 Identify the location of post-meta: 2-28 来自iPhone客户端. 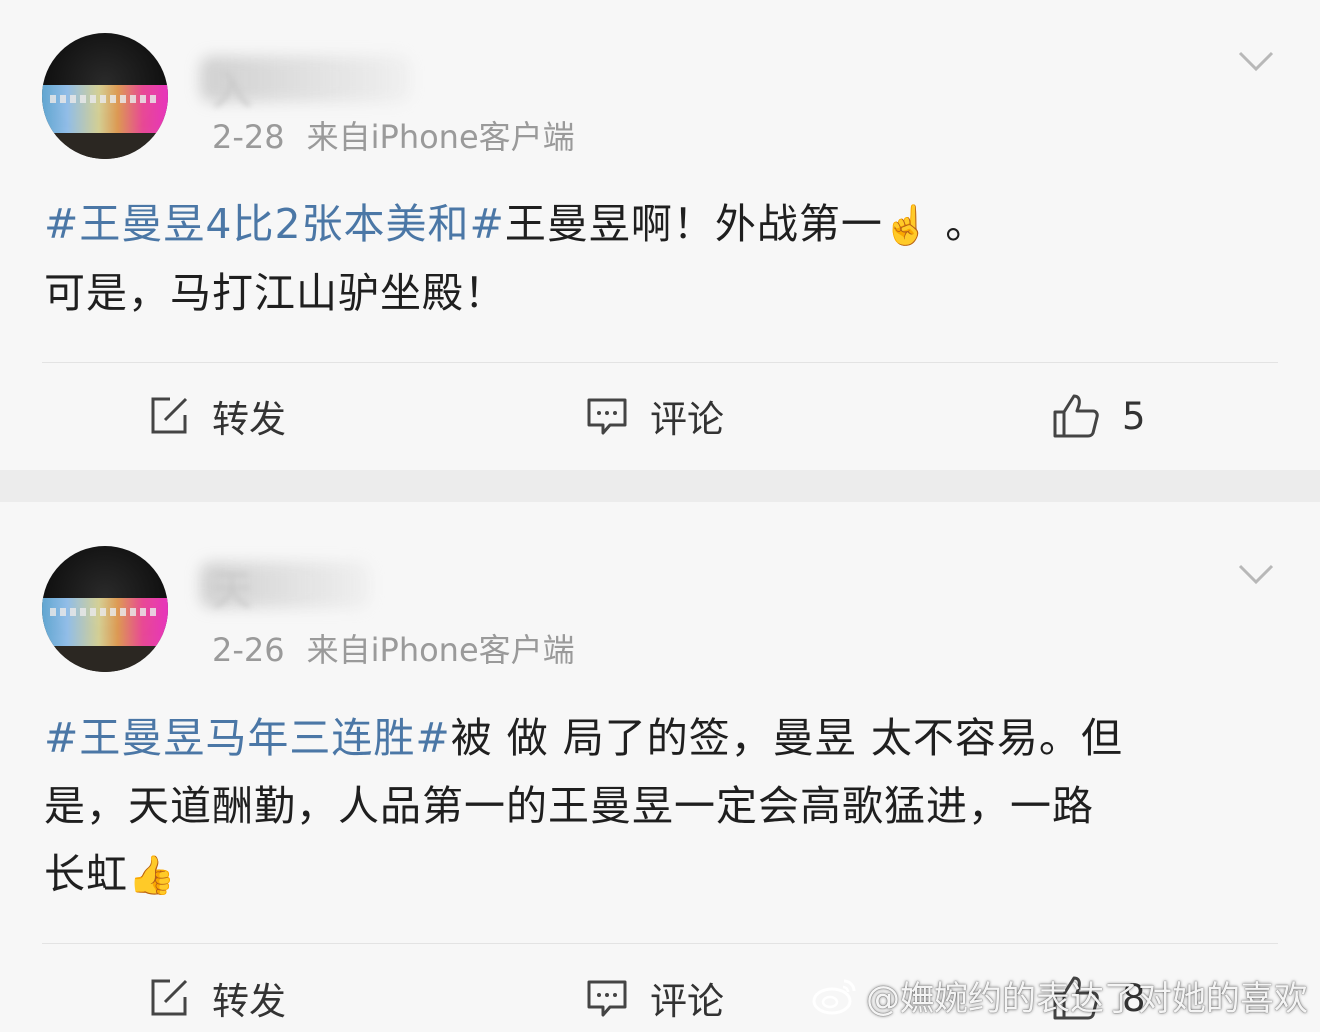
(393, 135).